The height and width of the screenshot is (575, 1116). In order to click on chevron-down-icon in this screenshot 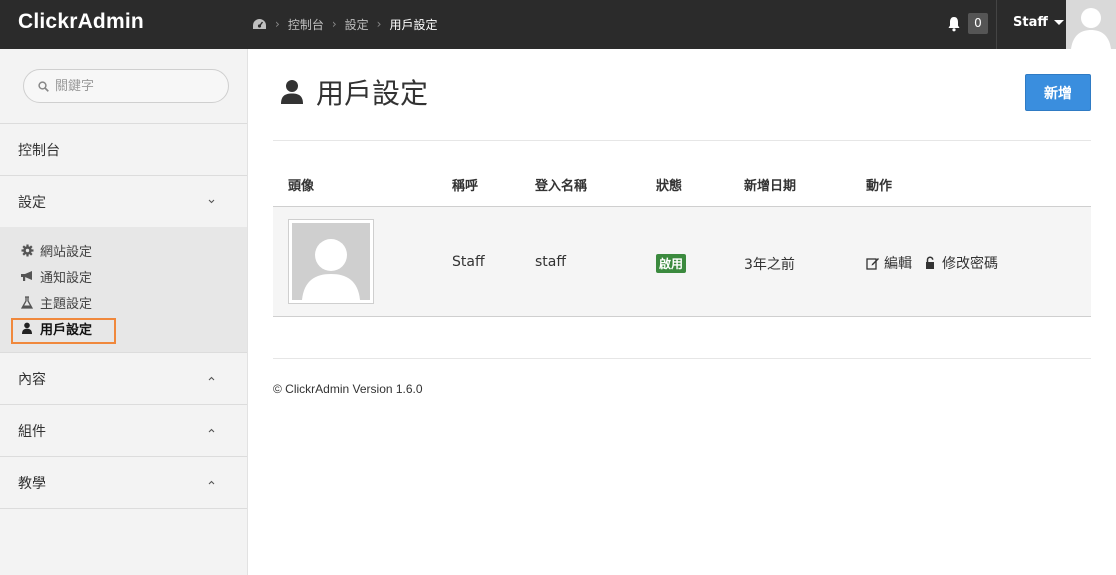, I will do `click(211, 201)`.